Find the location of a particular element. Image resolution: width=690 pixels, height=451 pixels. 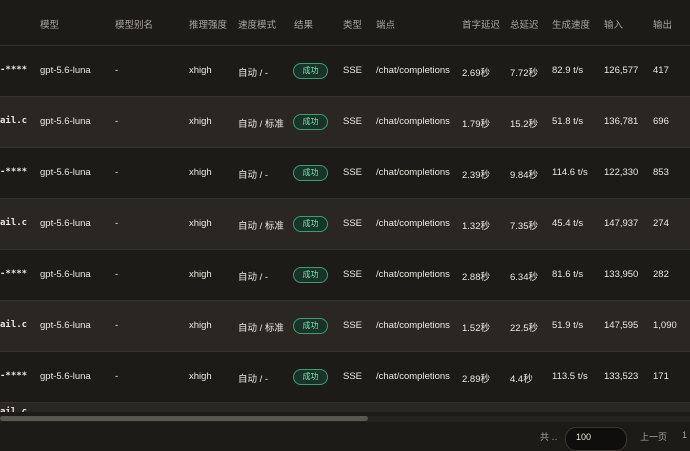

total-latency-cell: 6.34秒 is located at coordinates (524, 277).